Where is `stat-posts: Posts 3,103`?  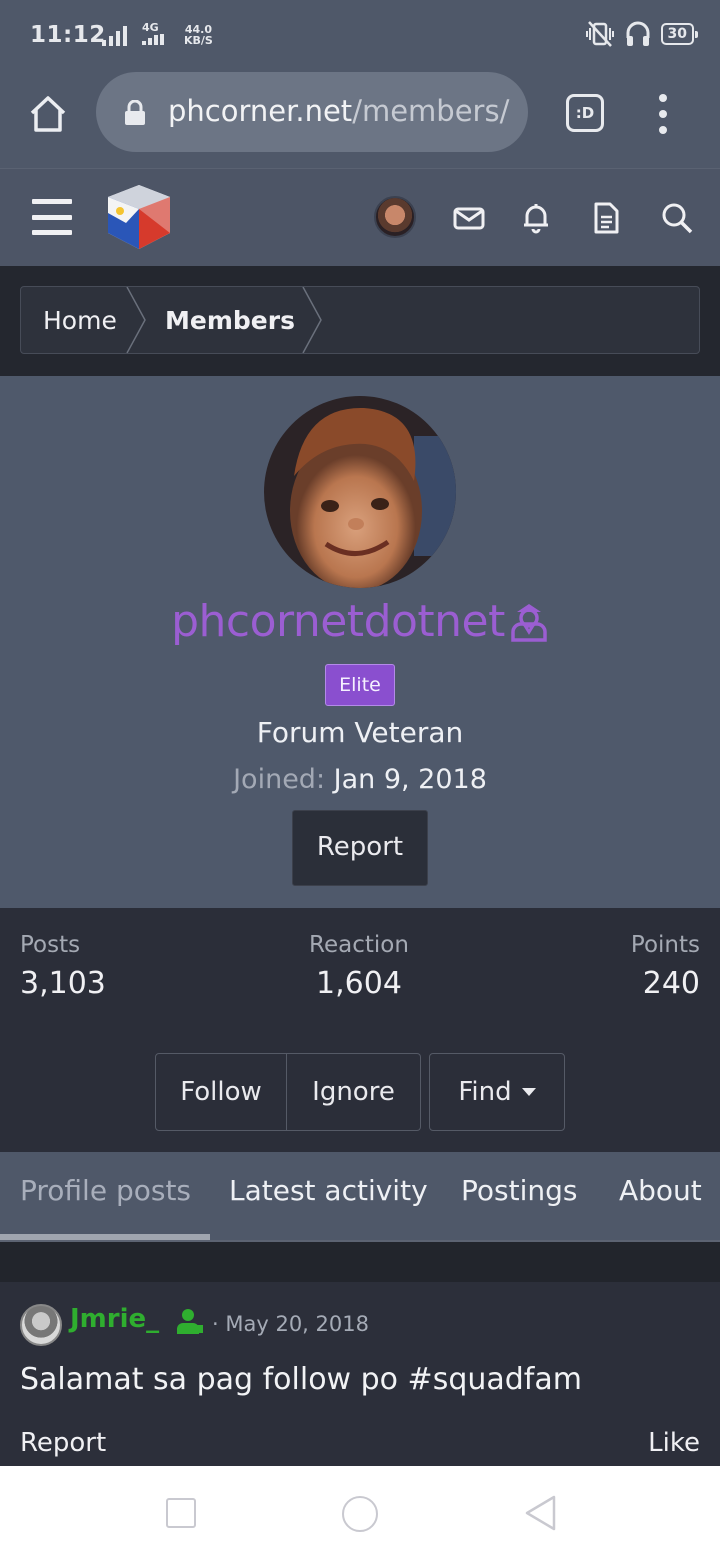
stat-posts: Posts 3,103 is located at coordinates (63, 966).